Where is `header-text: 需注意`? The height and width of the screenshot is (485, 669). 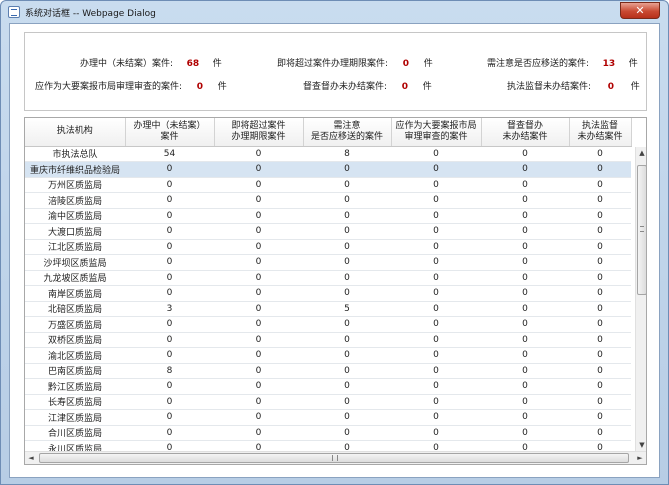 header-text: 需注意 is located at coordinates (347, 125).